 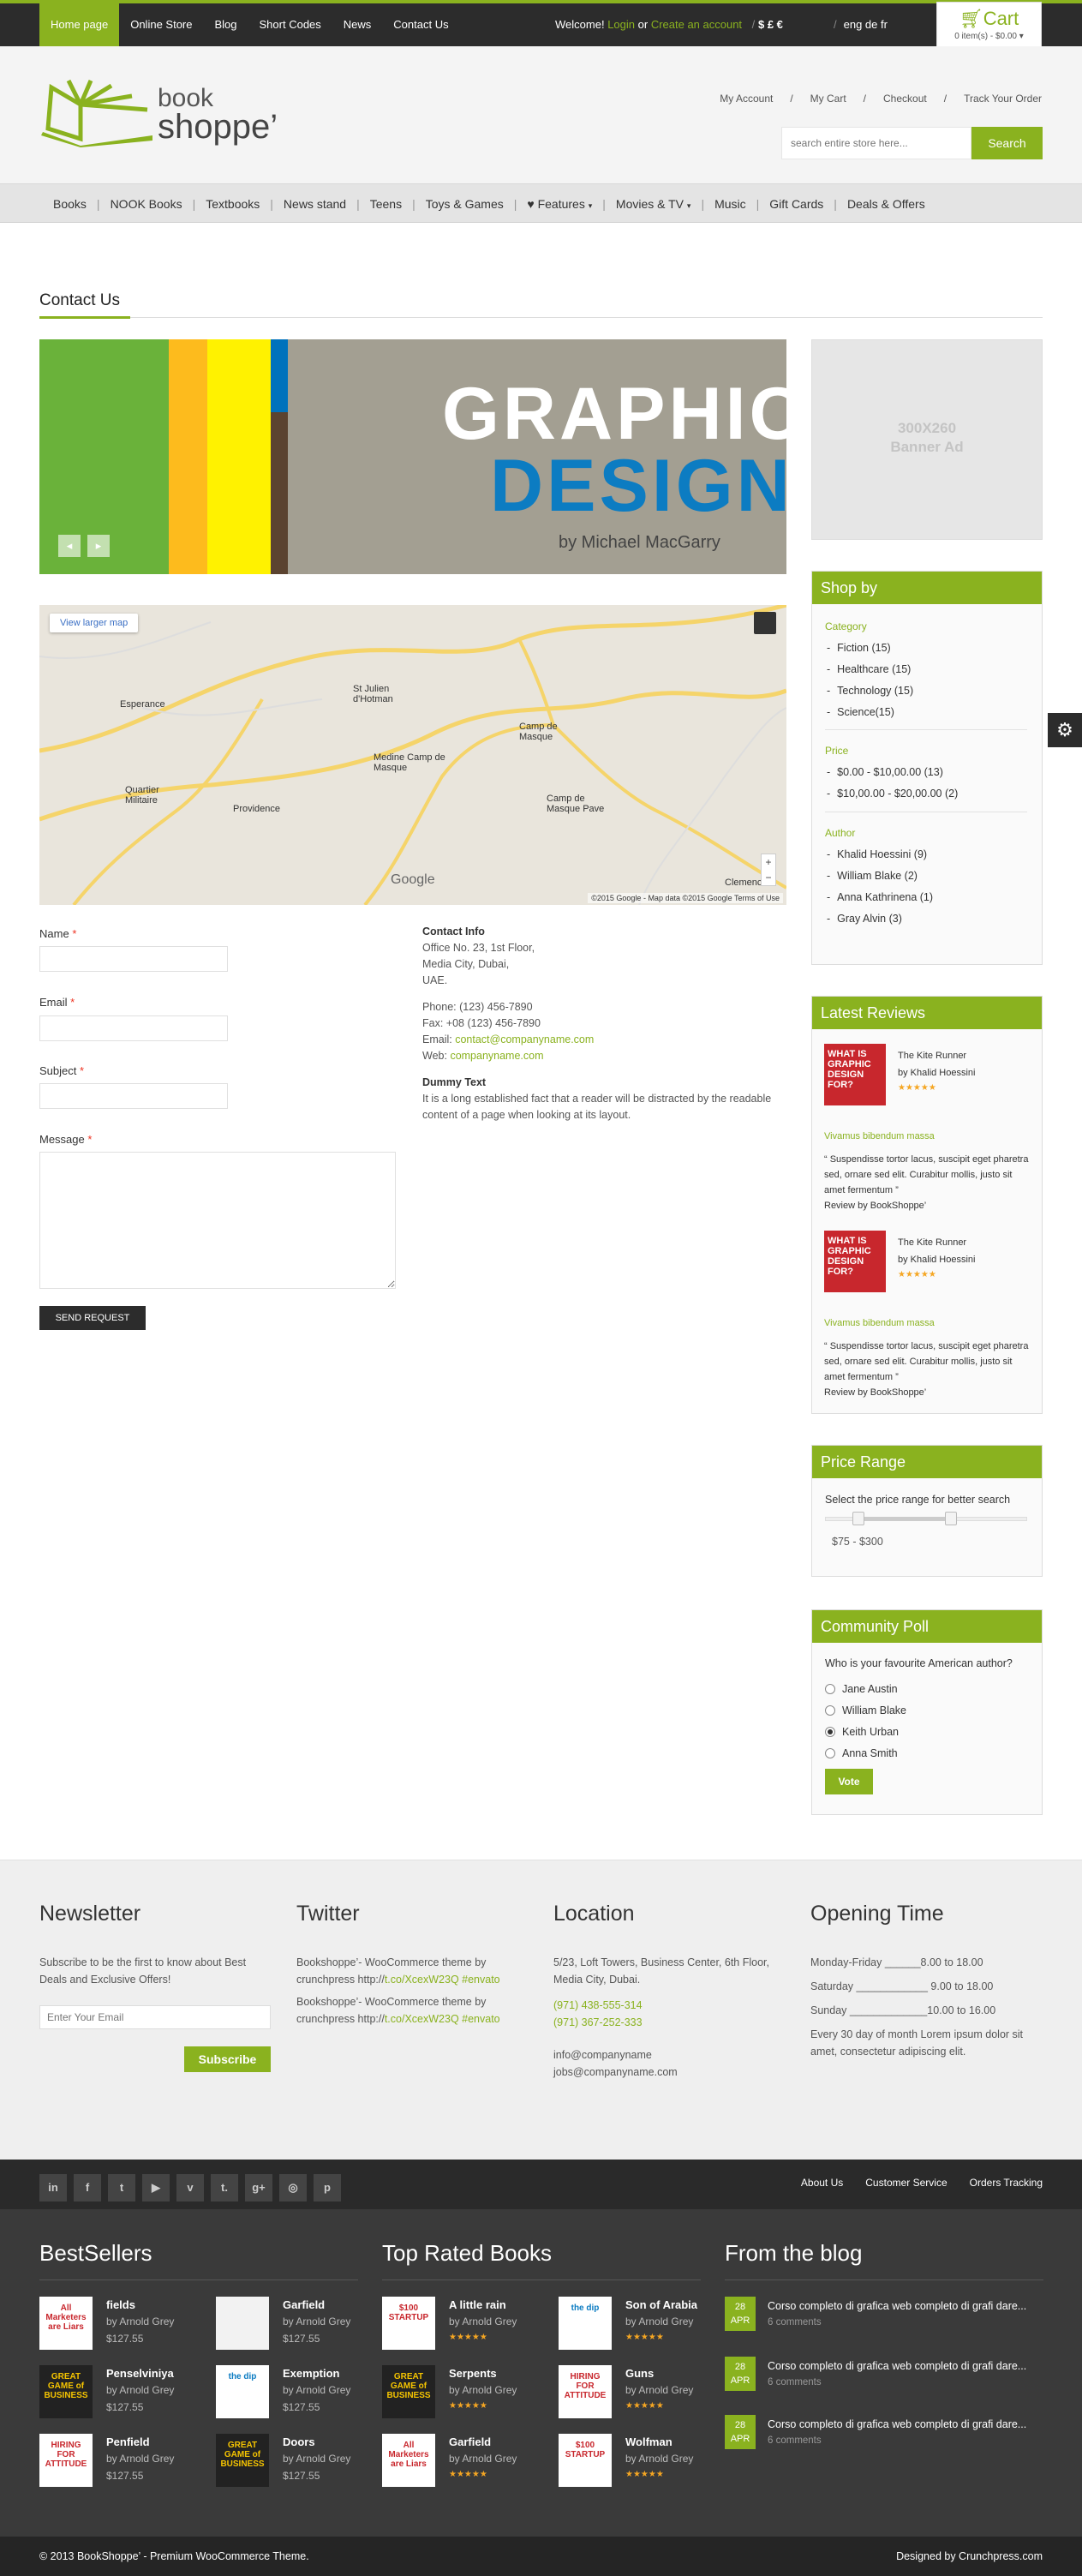 What do you see at coordinates (163, 113) in the screenshot?
I see `logo: book shoppe’` at bounding box center [163, 113].